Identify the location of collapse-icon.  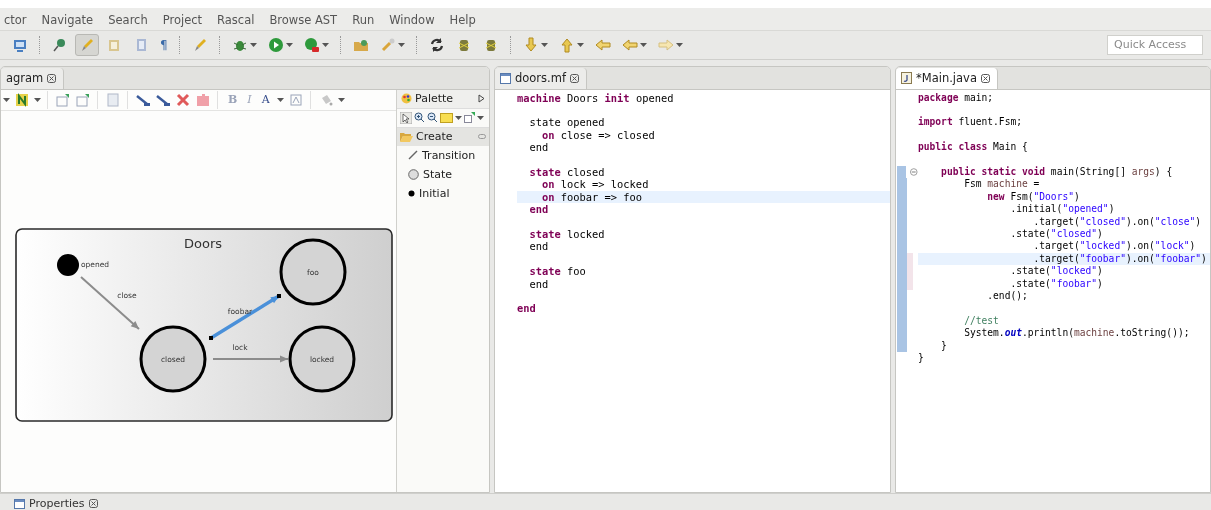
(914, 172).